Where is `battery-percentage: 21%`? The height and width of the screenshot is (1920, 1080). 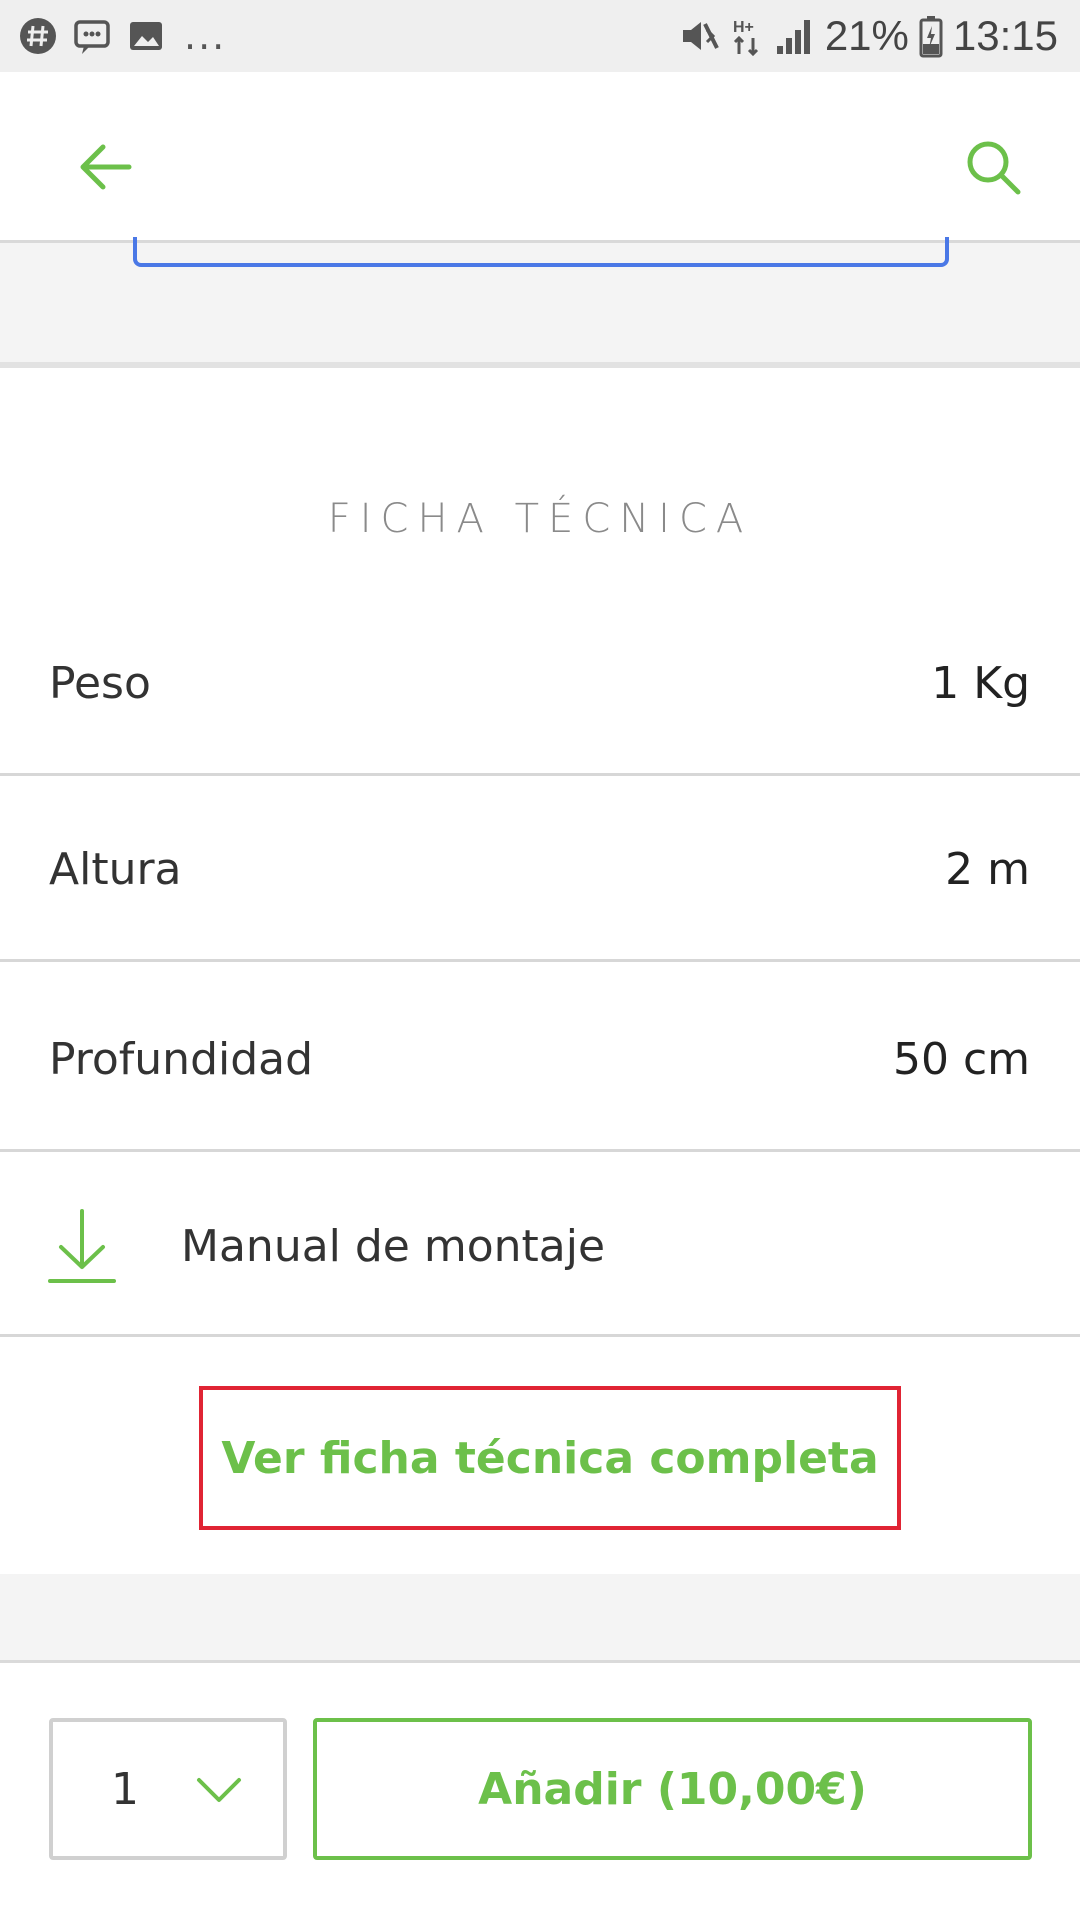 battery-percentage: 21% is located at coordinates (866, 35).